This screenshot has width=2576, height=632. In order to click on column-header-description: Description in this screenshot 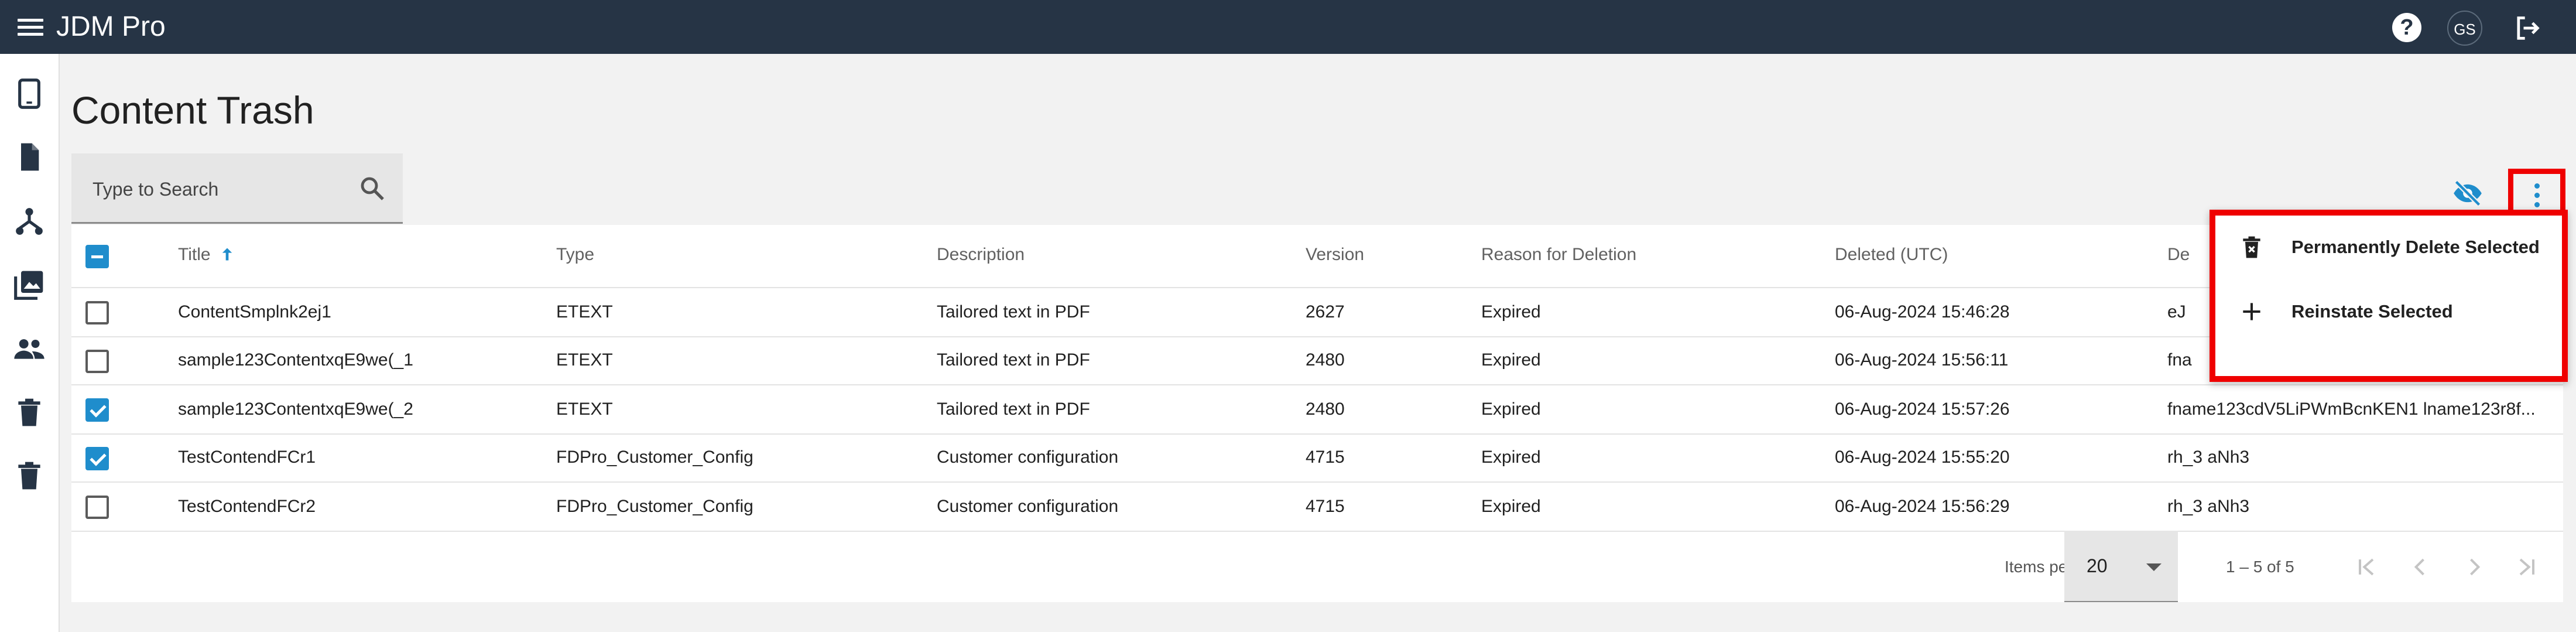, I will do `click(981, 255)`.